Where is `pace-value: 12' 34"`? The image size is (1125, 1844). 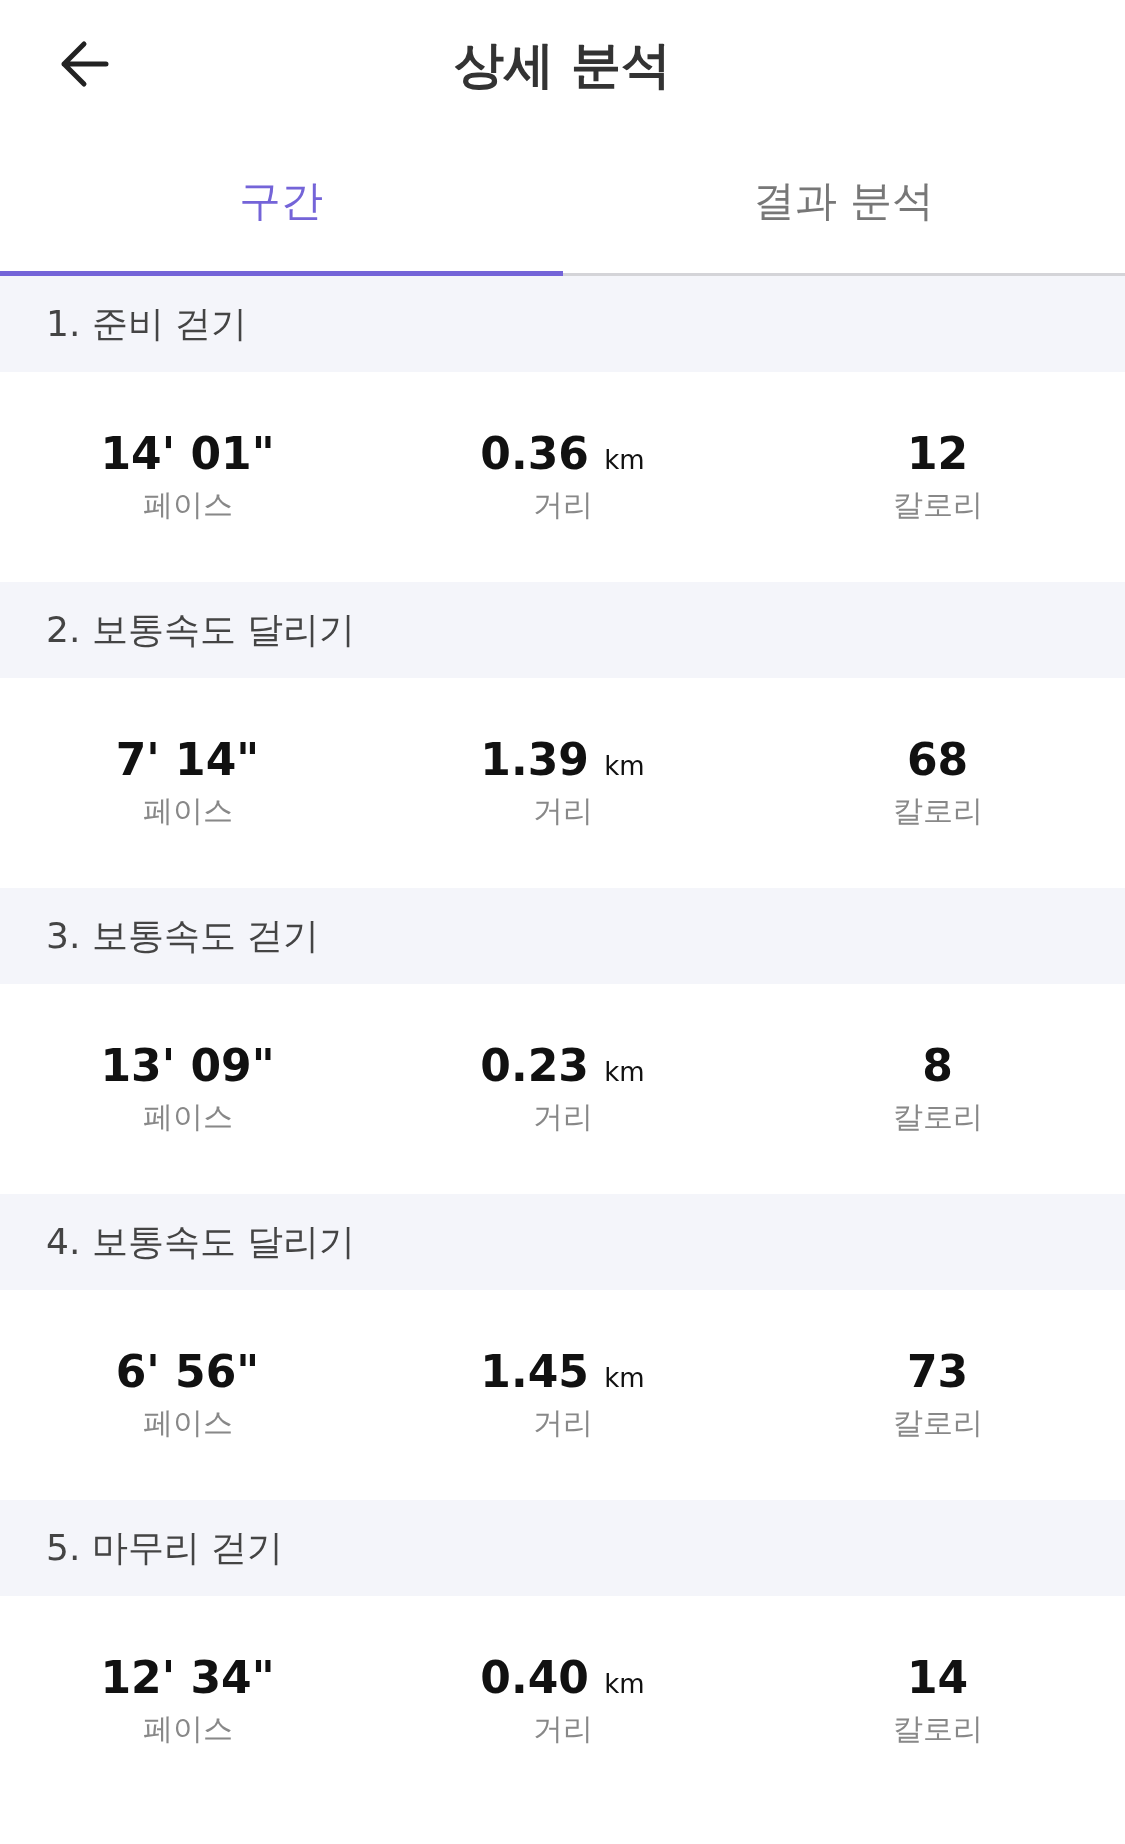 pace-value: 12' 34" is located at coordinates (187, 1677).